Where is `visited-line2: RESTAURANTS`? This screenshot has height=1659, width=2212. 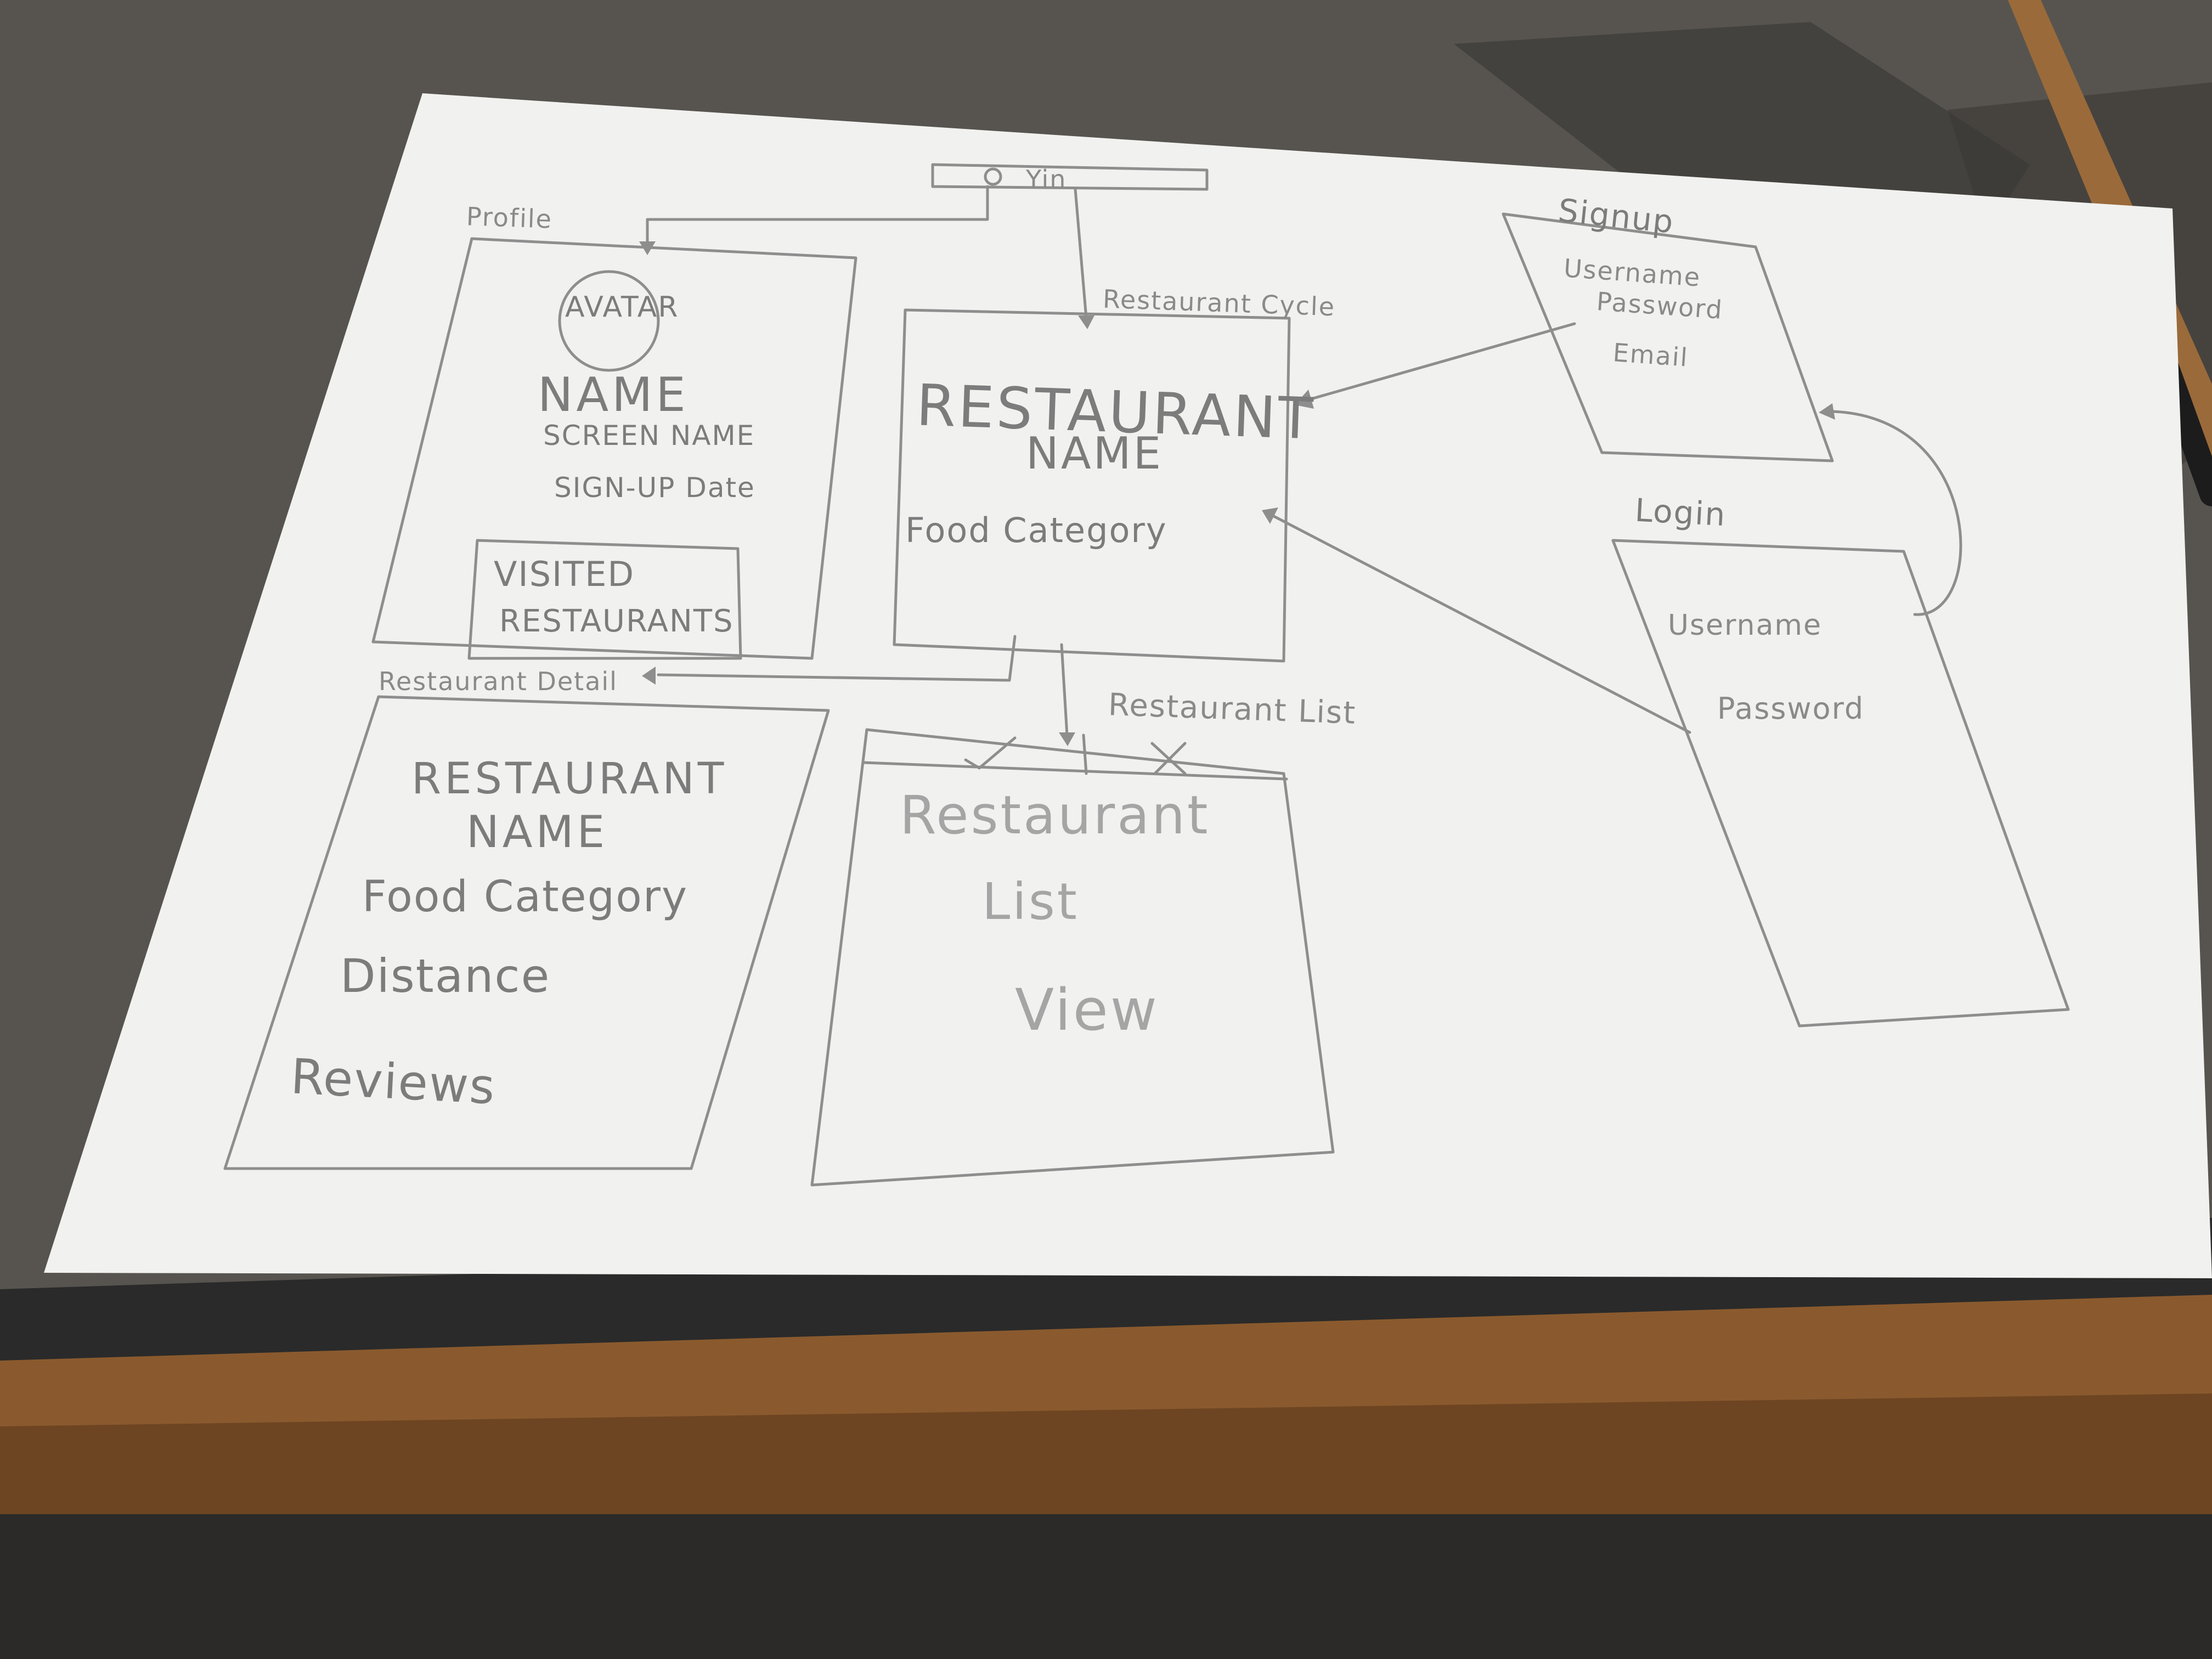
visited-line2: RESTAURANTS is located at coordinates (617, 621).